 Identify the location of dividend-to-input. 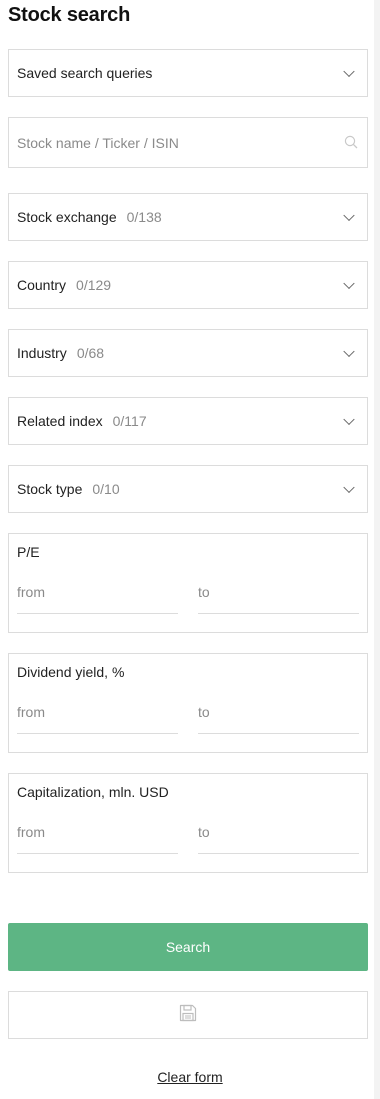
(278, 711).